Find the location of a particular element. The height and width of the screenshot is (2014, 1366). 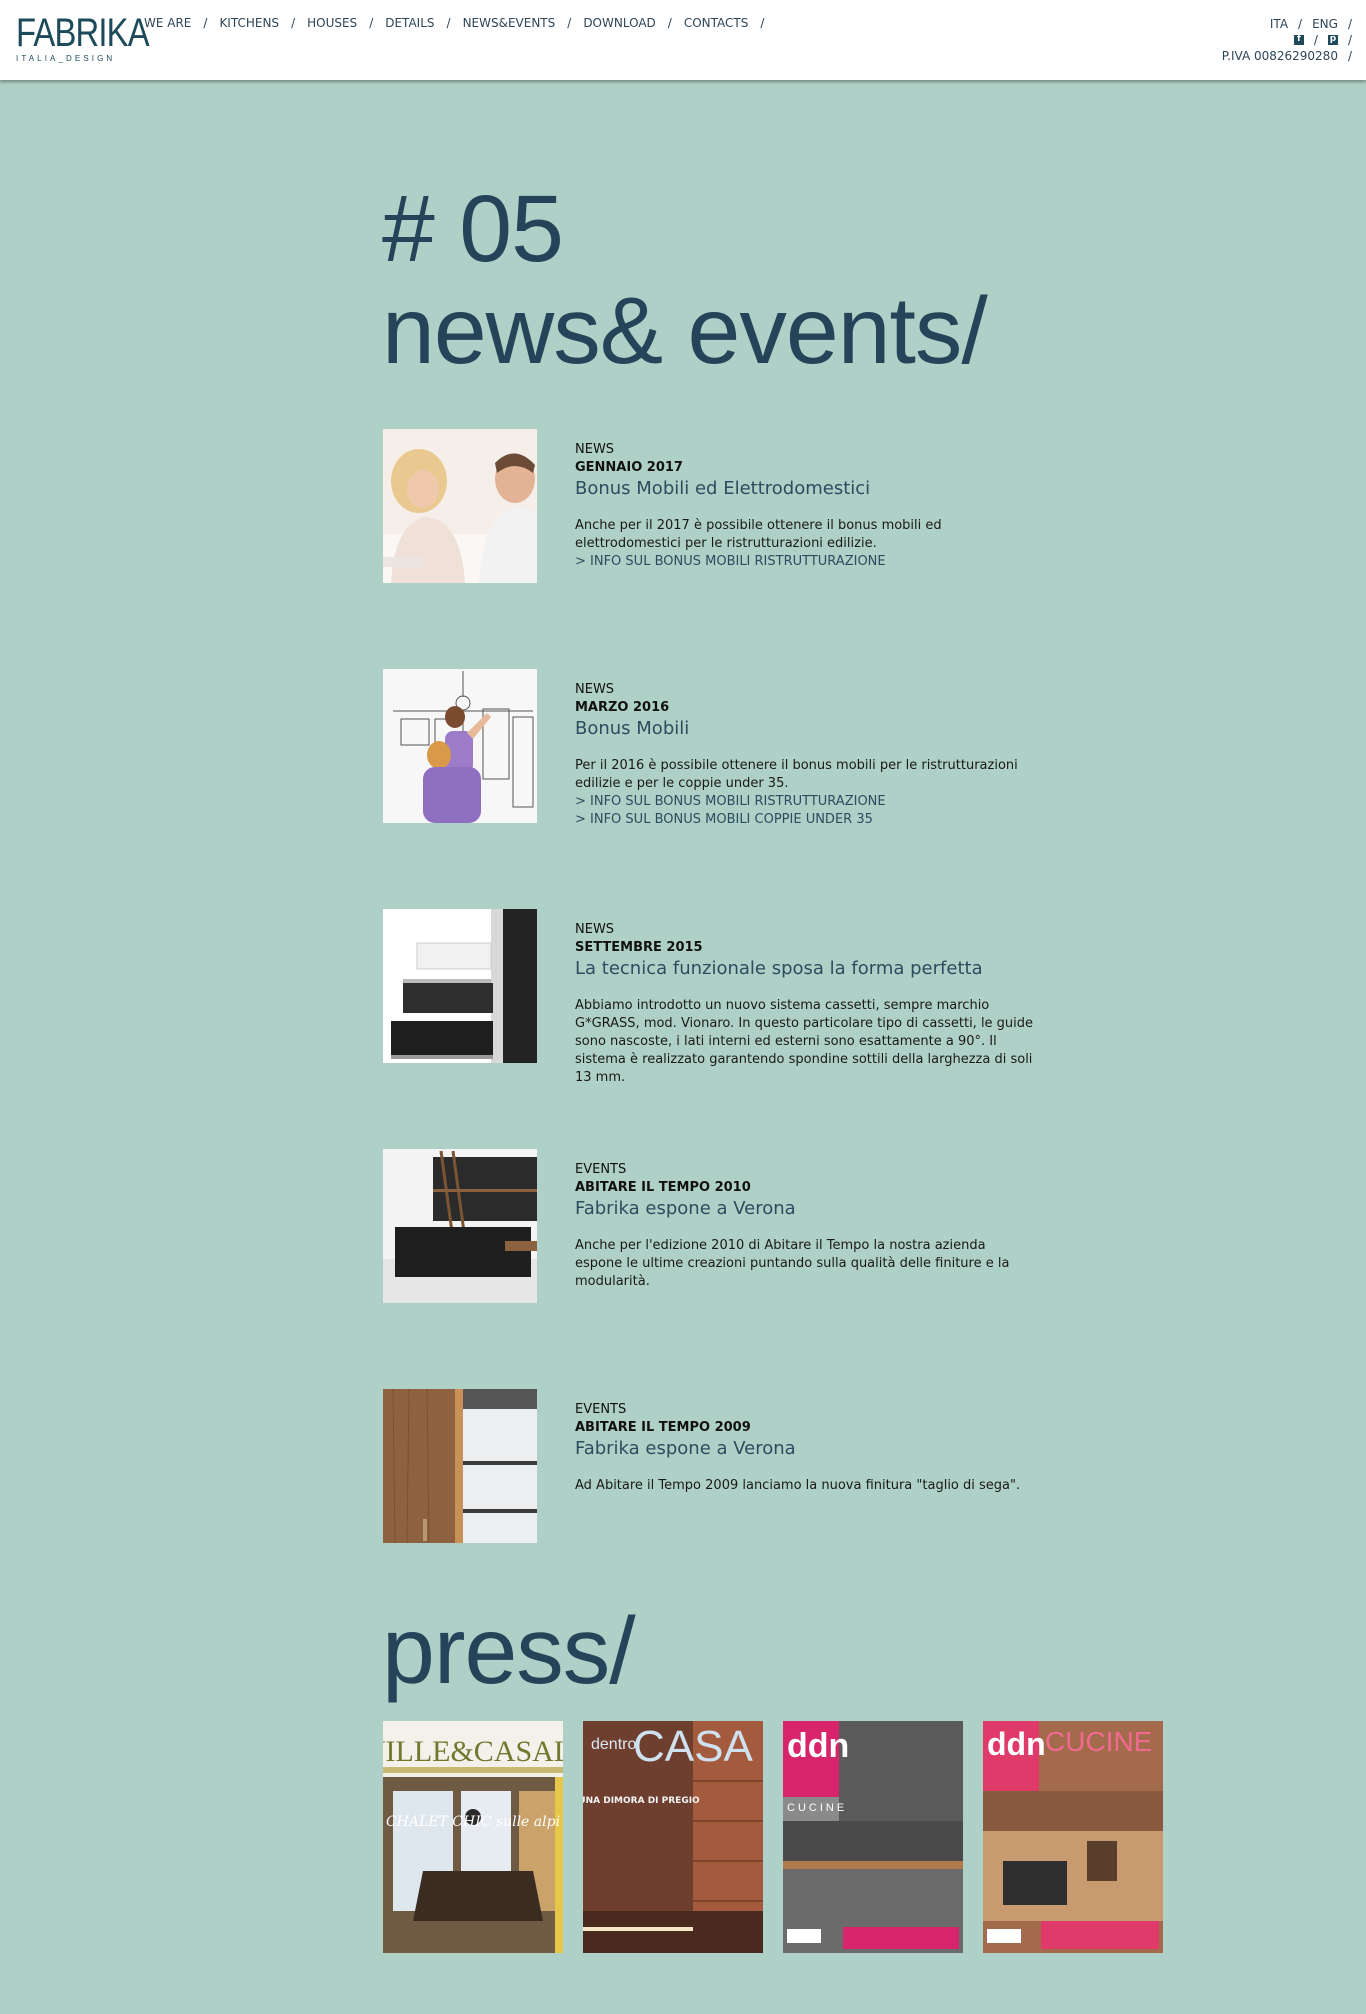

svg-text: VILLE&CASALI is located at coordinates (473, 1751).